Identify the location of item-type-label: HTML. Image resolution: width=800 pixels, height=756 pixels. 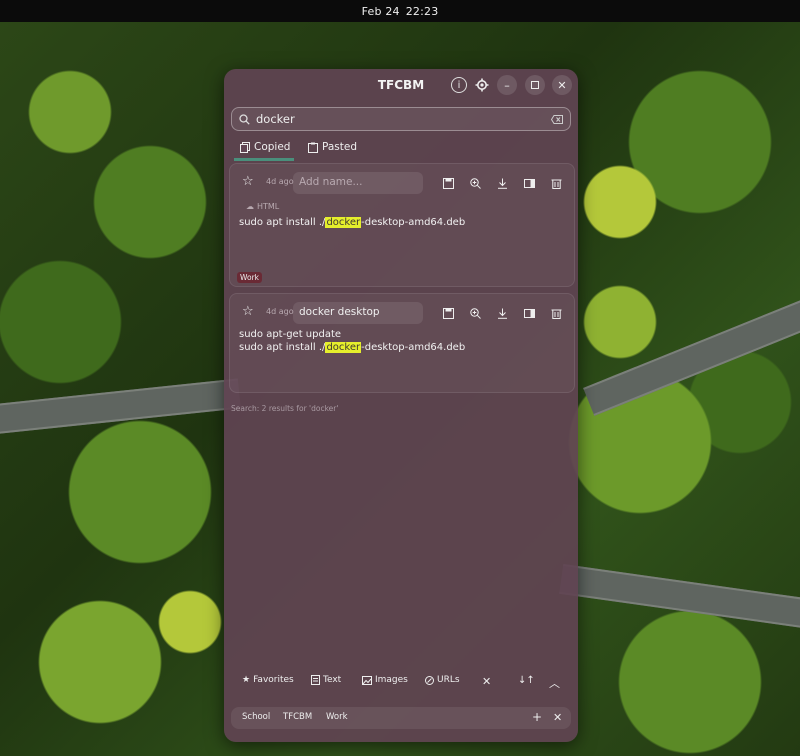
(268, 206).